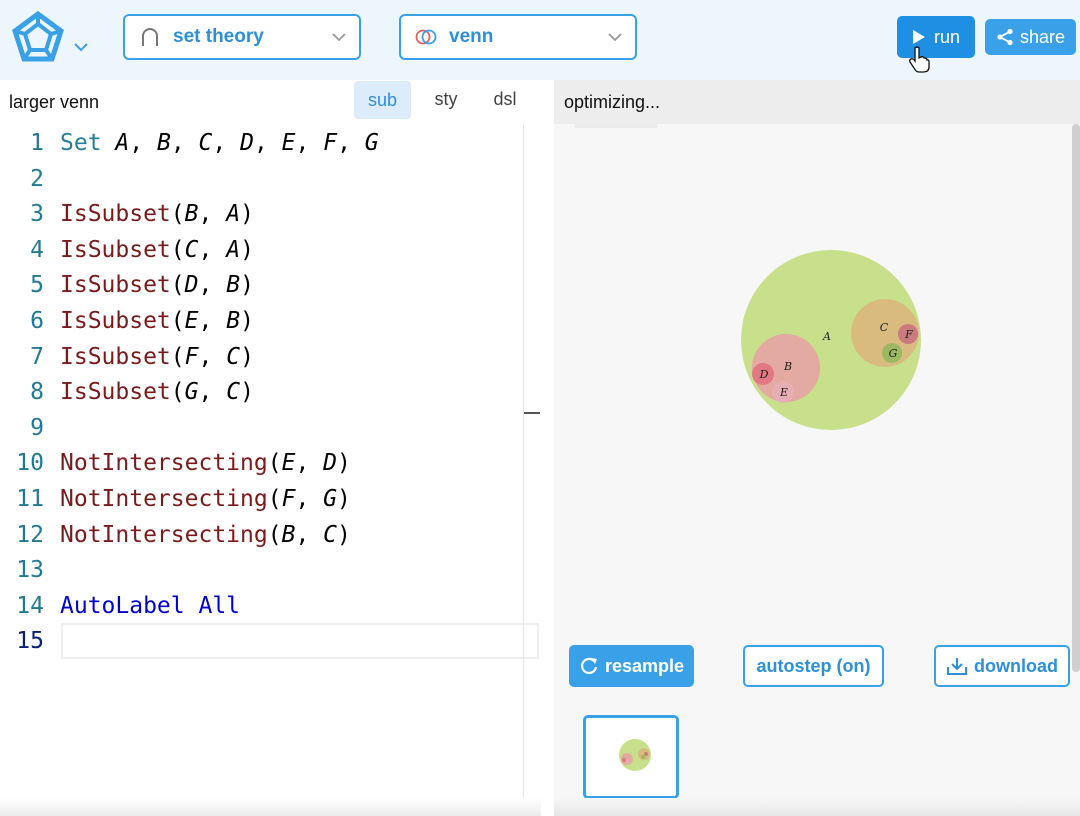  What do you see at coordinates (518, 37) in the screenshot?
I see `style-dropdown: venn` at bounding box center [518, 37].